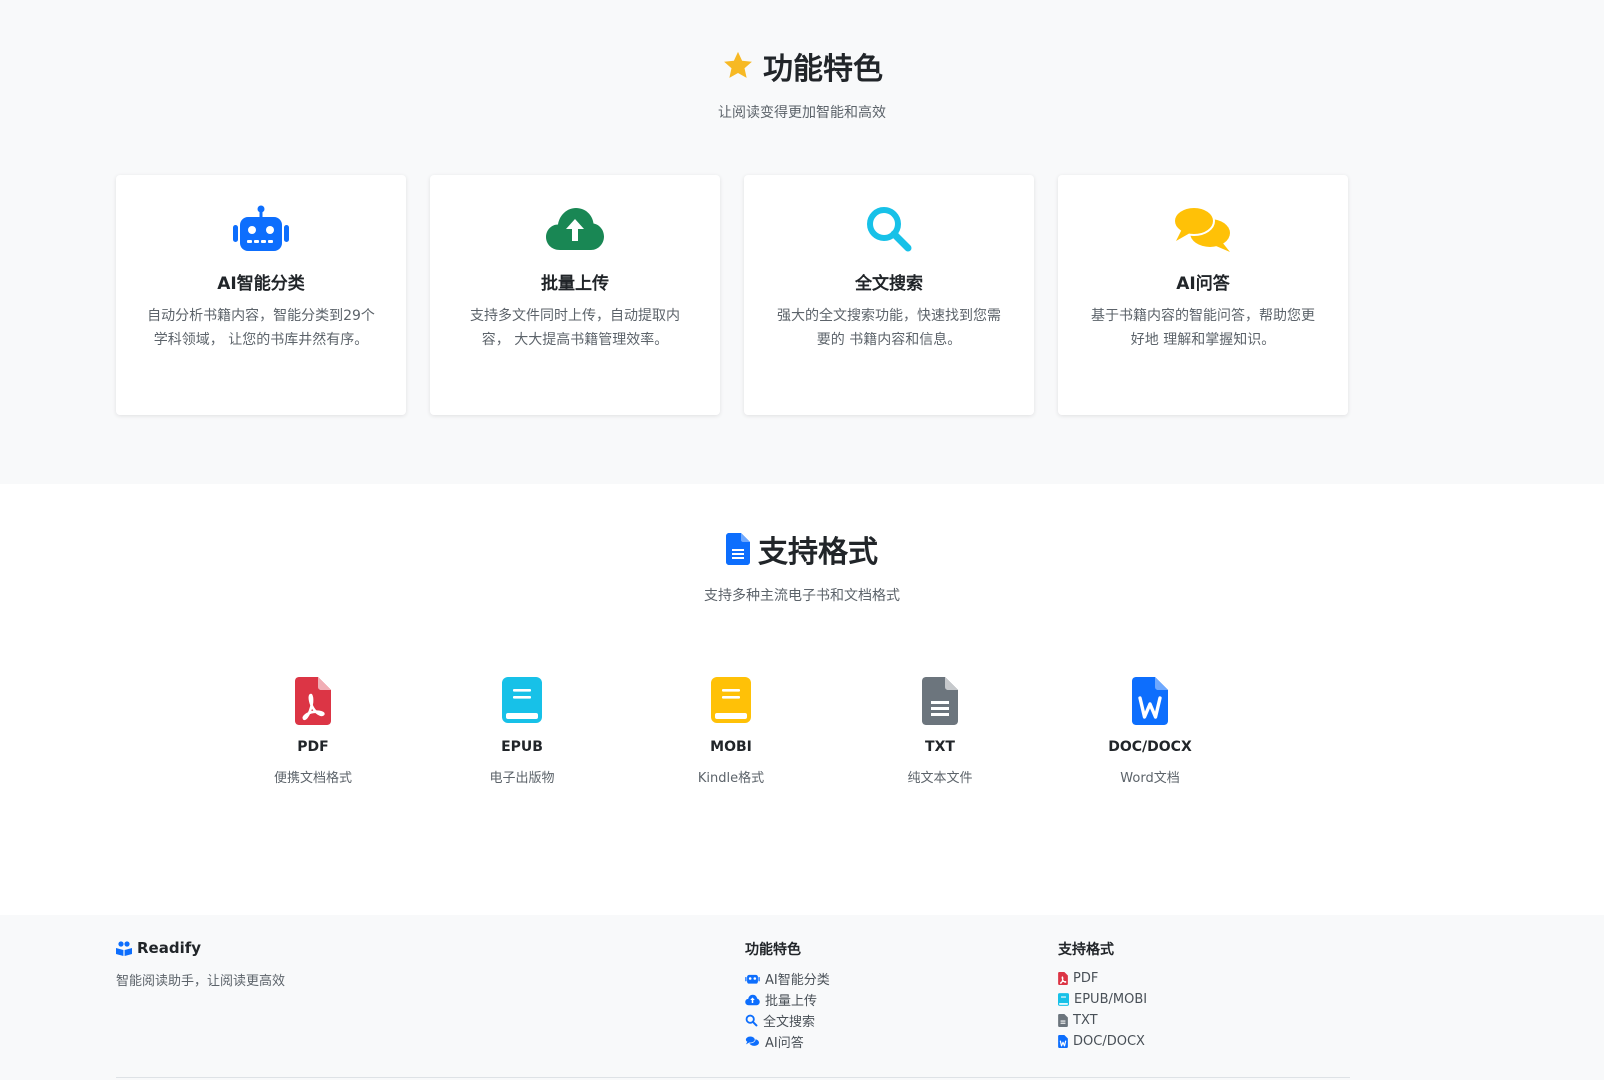 The width and height of the screenshot is (1604, 1080). Describe the element at coordinates (731, 747) in the screenshot. I see `format-name: MOBI` at that location.